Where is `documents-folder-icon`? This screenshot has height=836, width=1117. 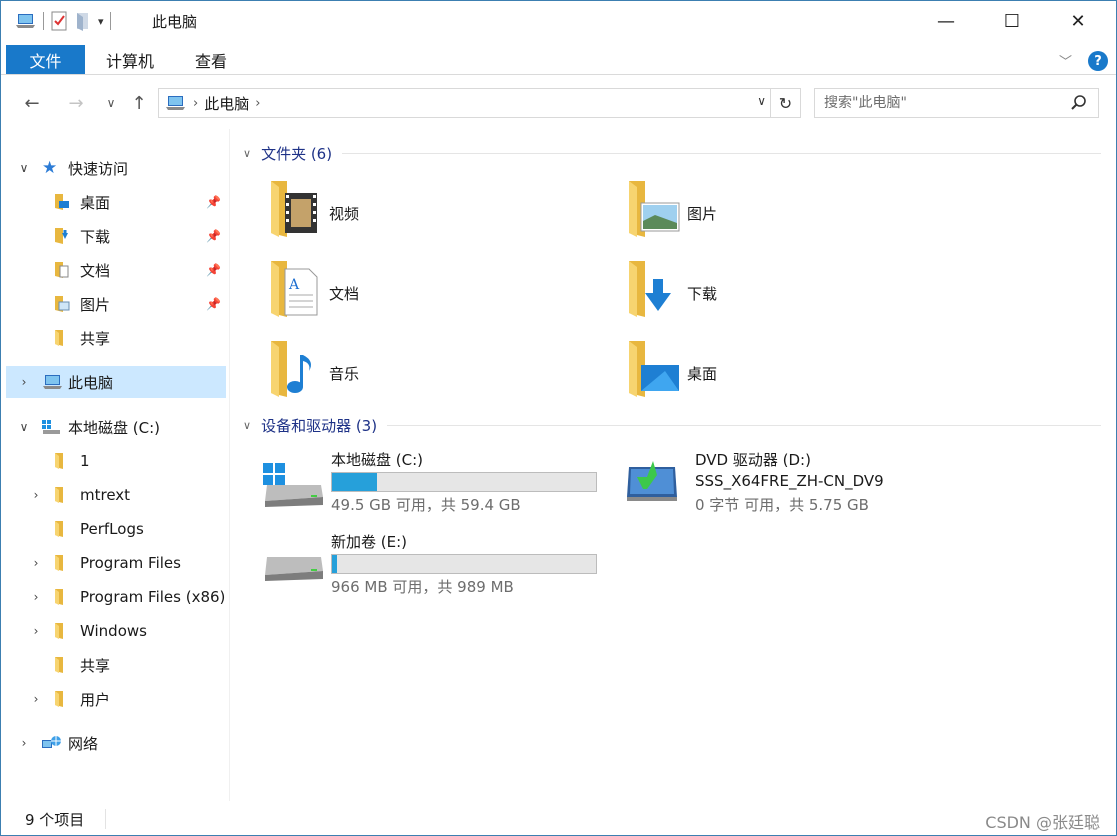
documents-folder-icon is located at coordinates (62, 270).